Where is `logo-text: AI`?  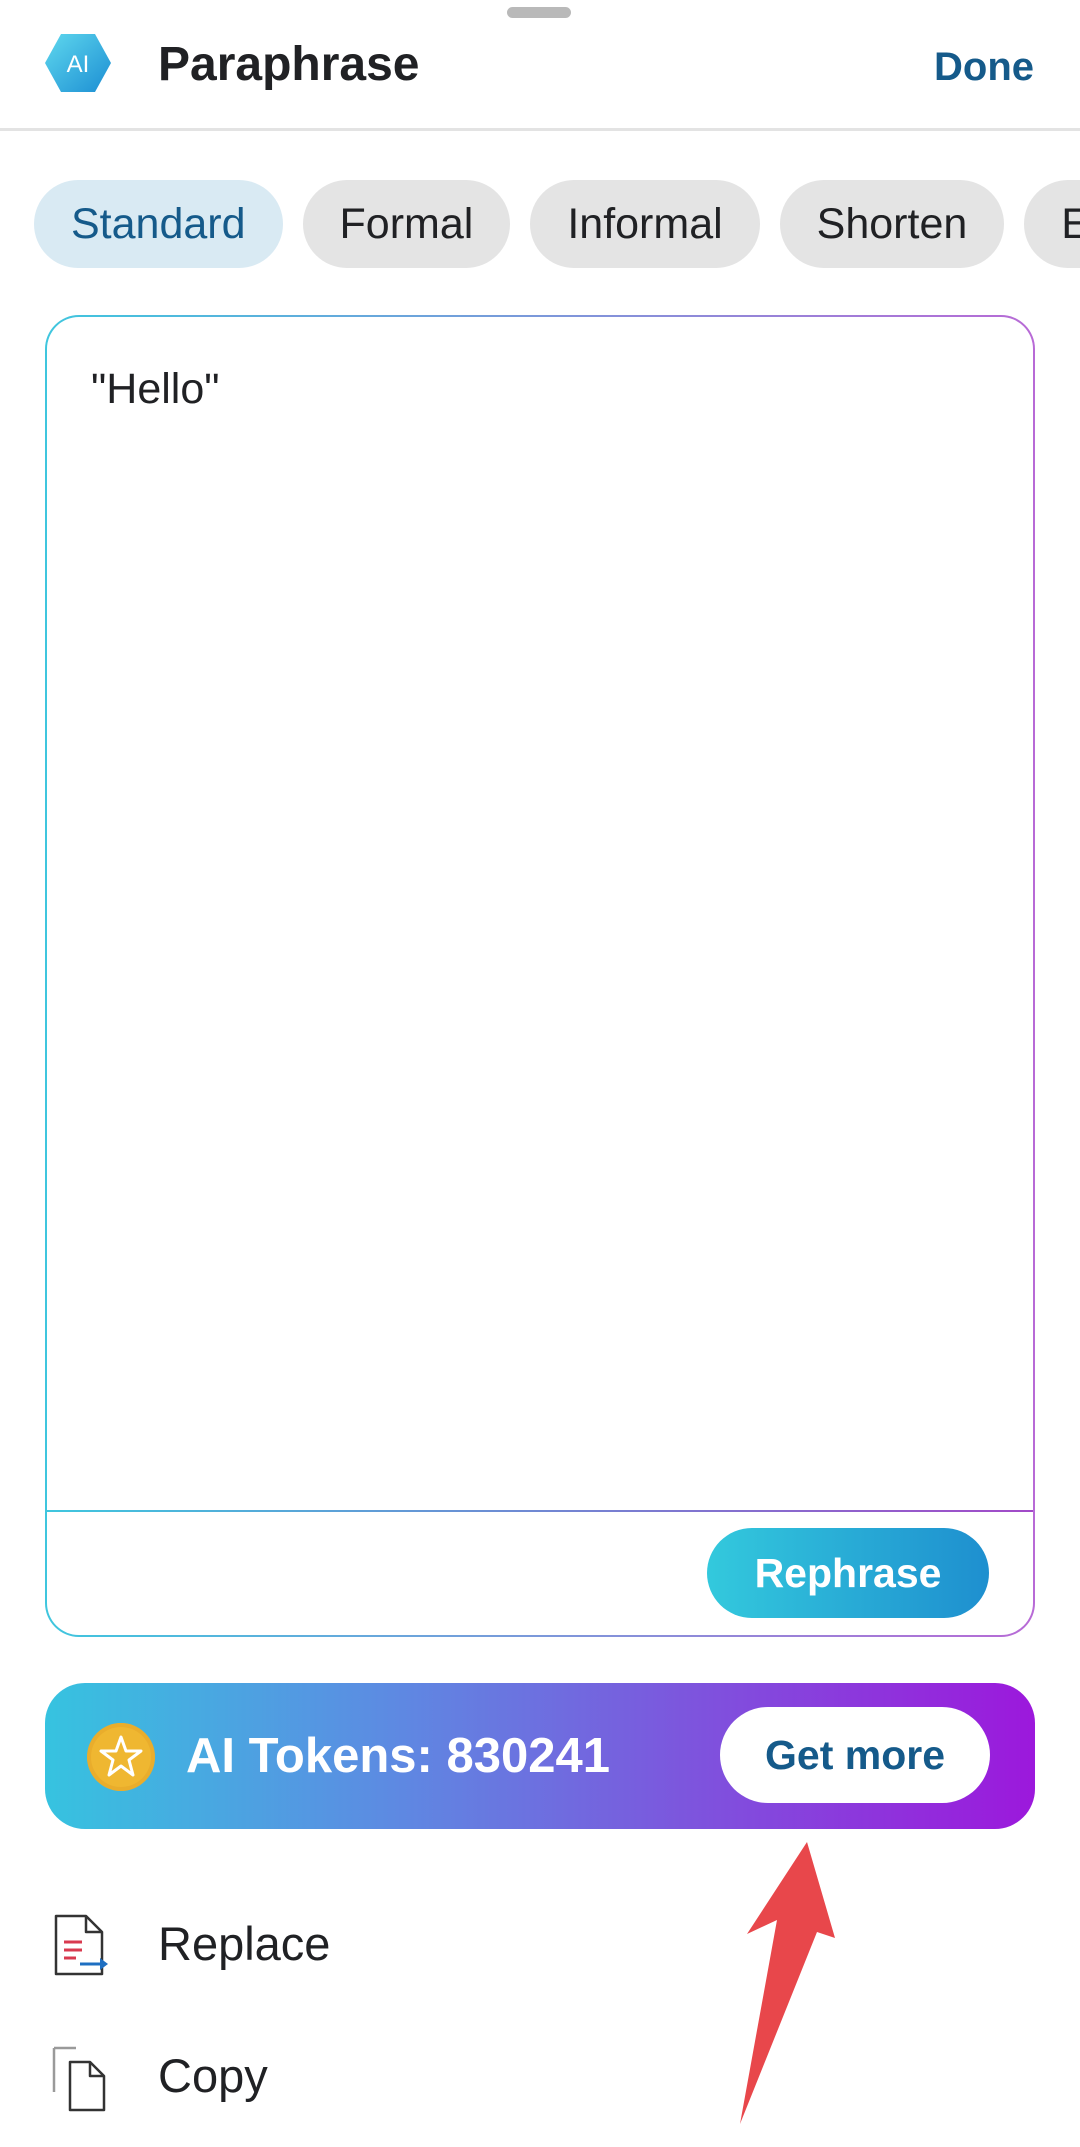
logo-text: AI is located at coordinates (78, 64).